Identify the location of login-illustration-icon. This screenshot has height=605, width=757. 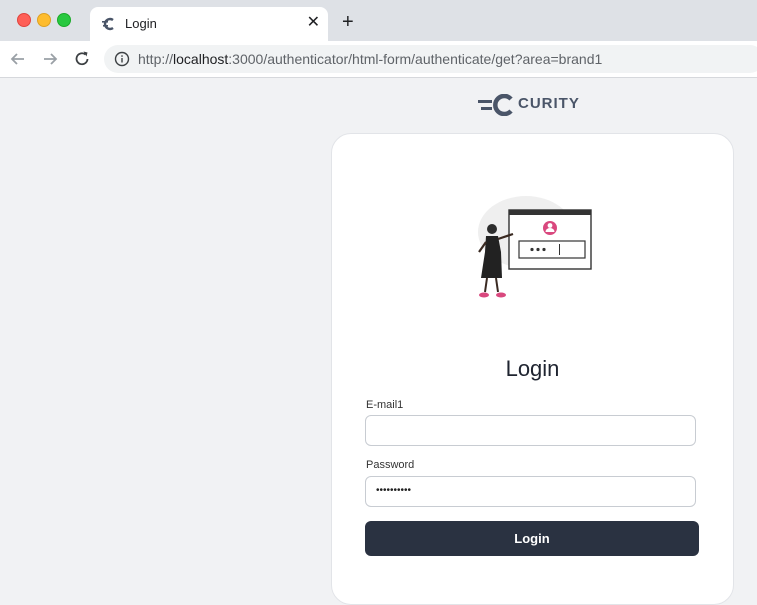
(535, 247).